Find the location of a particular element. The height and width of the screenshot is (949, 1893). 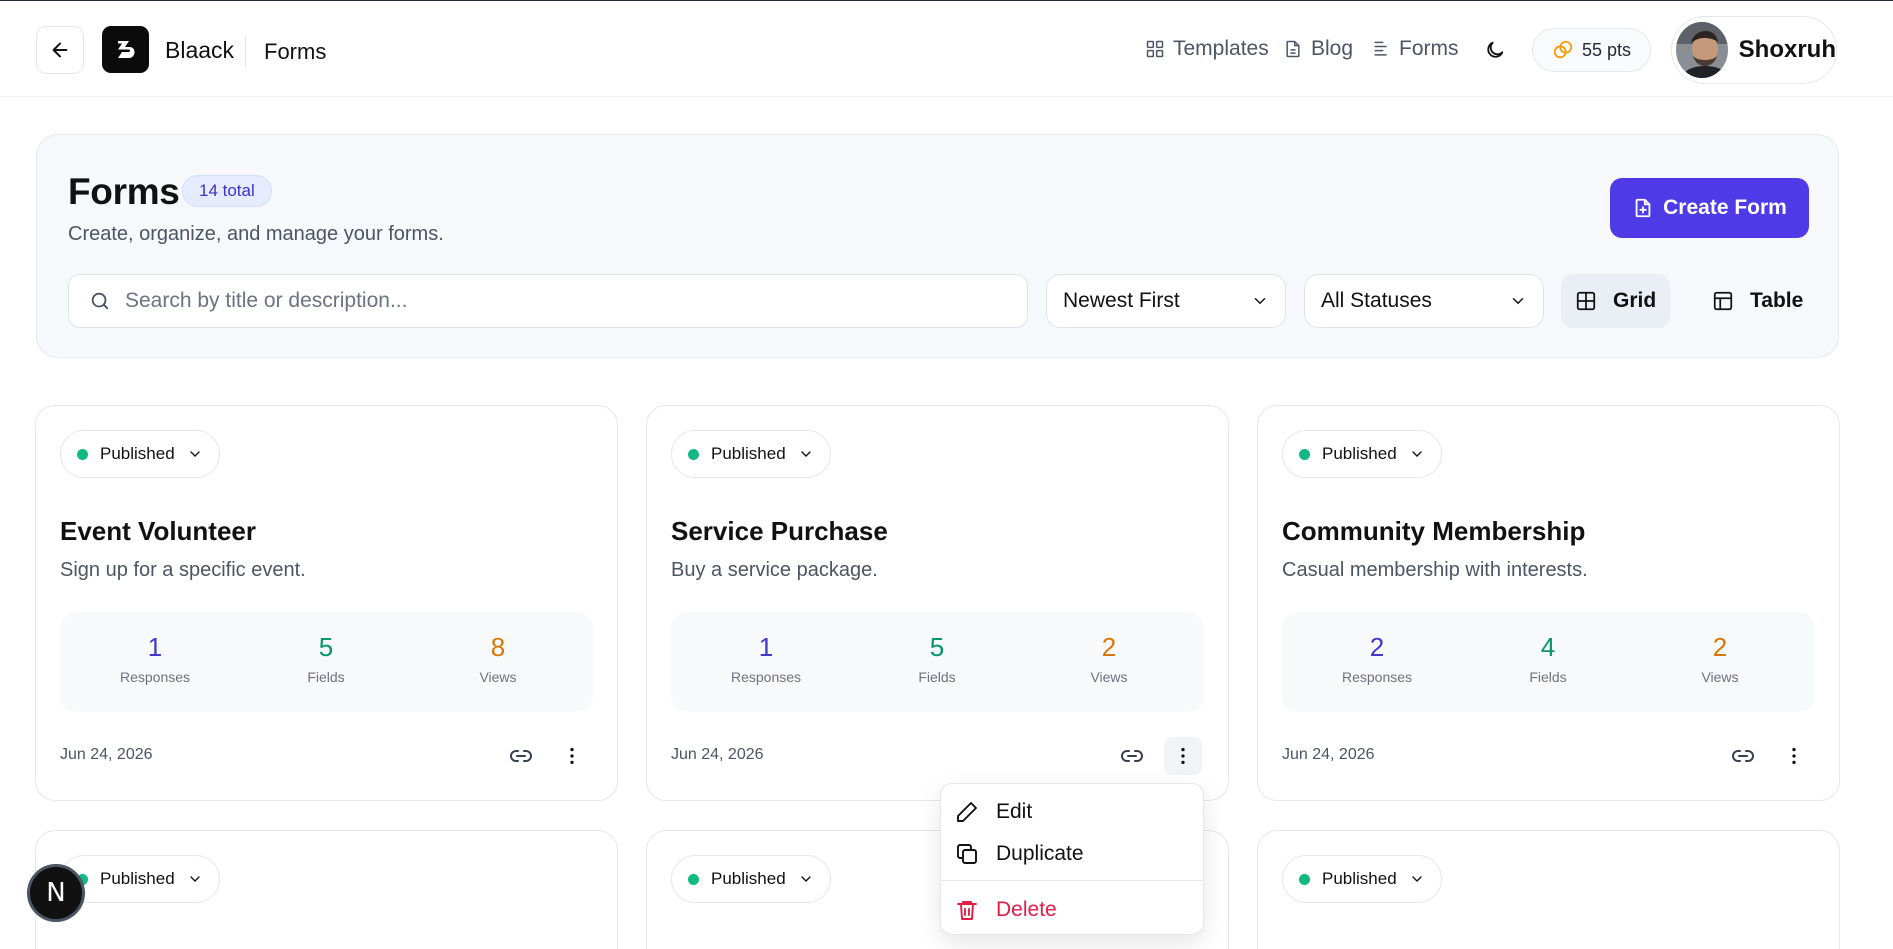

nextjs-logo-letter: N is located at coordinates (56, 893).